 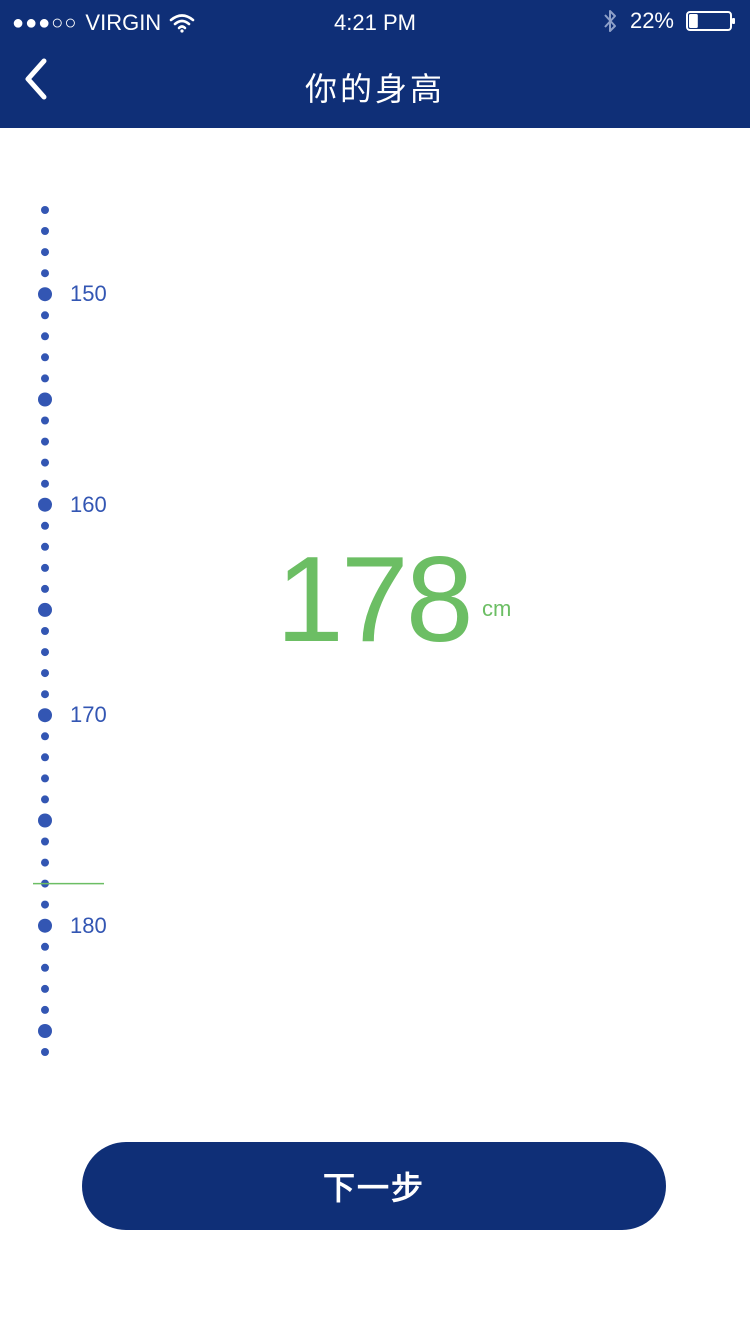 I want to click on ruler-label: 180, so click(x=88, y=925).